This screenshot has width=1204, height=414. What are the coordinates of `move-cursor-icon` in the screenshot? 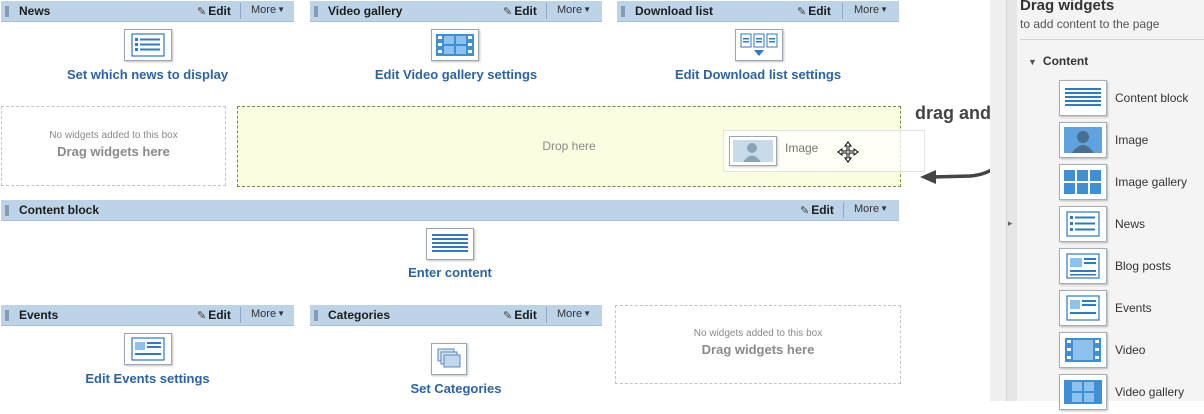 It's located at (848, 152).